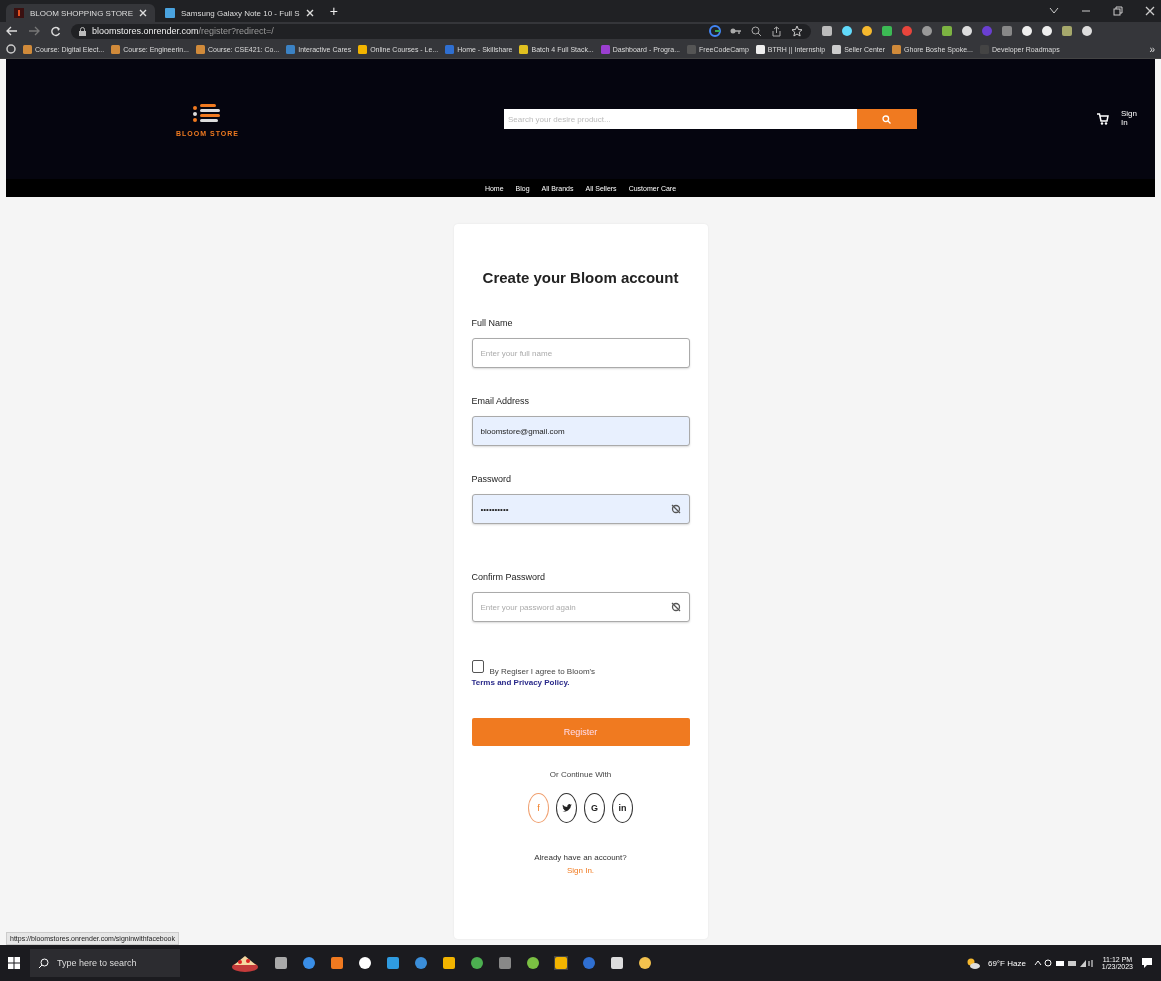 This screenshot has height=981, width=1161. I want to click on url-text: bloomstores.onrender.com/register?redirect=/, so click(183, 31).